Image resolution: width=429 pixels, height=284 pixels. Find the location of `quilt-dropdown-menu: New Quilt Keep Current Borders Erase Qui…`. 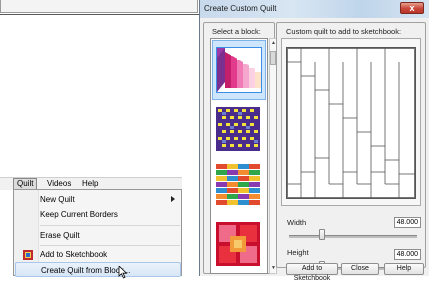

quilt-dropdown-menu: New Quilt Keep Current Borders Erase Qui… is located at coordinates (97, 234).